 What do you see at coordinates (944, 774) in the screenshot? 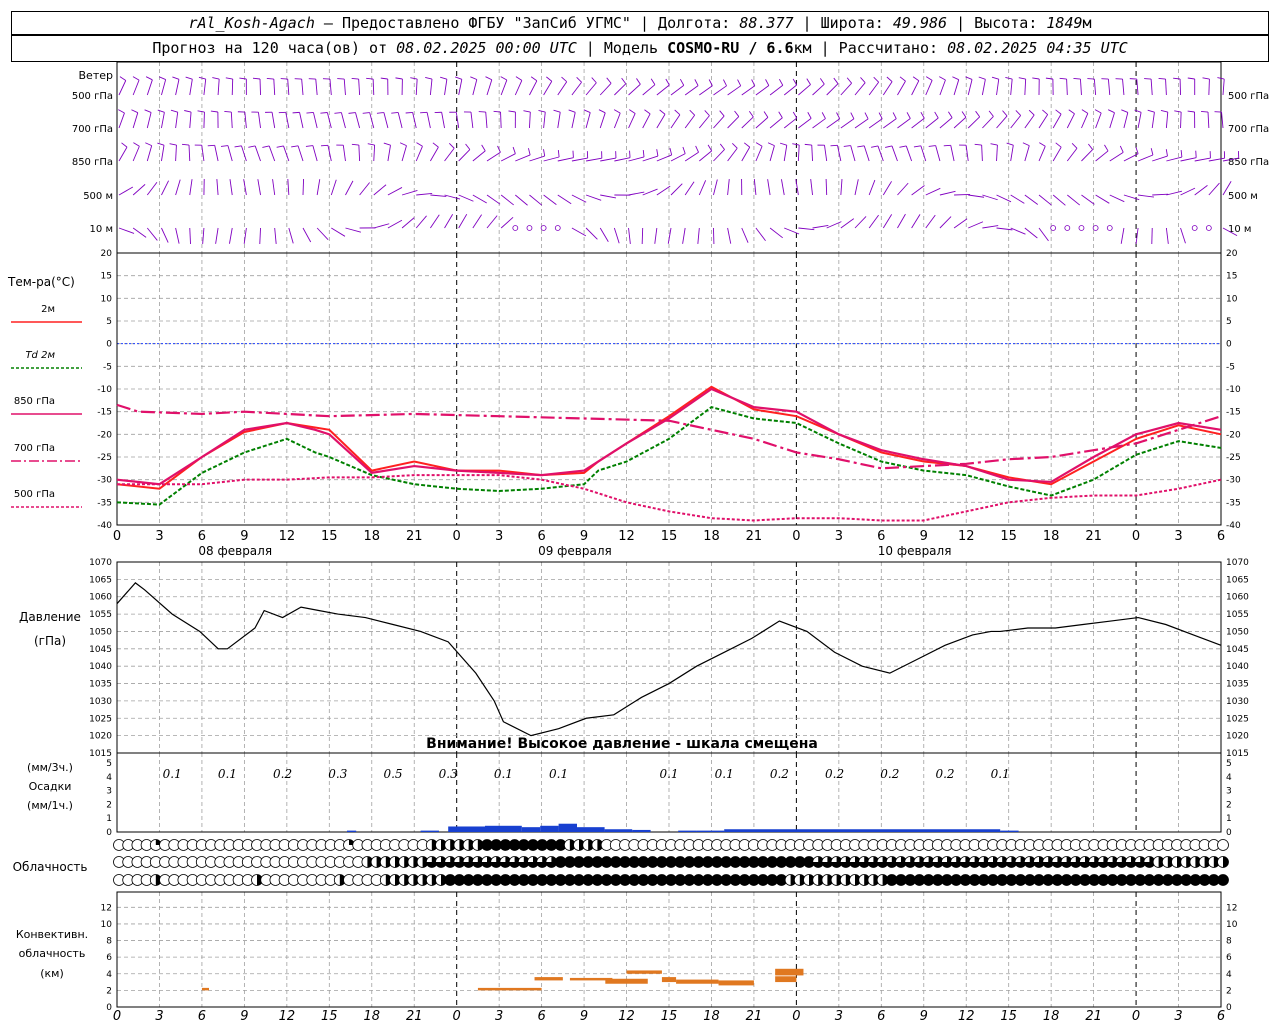
I see `precip-amount-label: 0.2` at bounding box center [944, 774].